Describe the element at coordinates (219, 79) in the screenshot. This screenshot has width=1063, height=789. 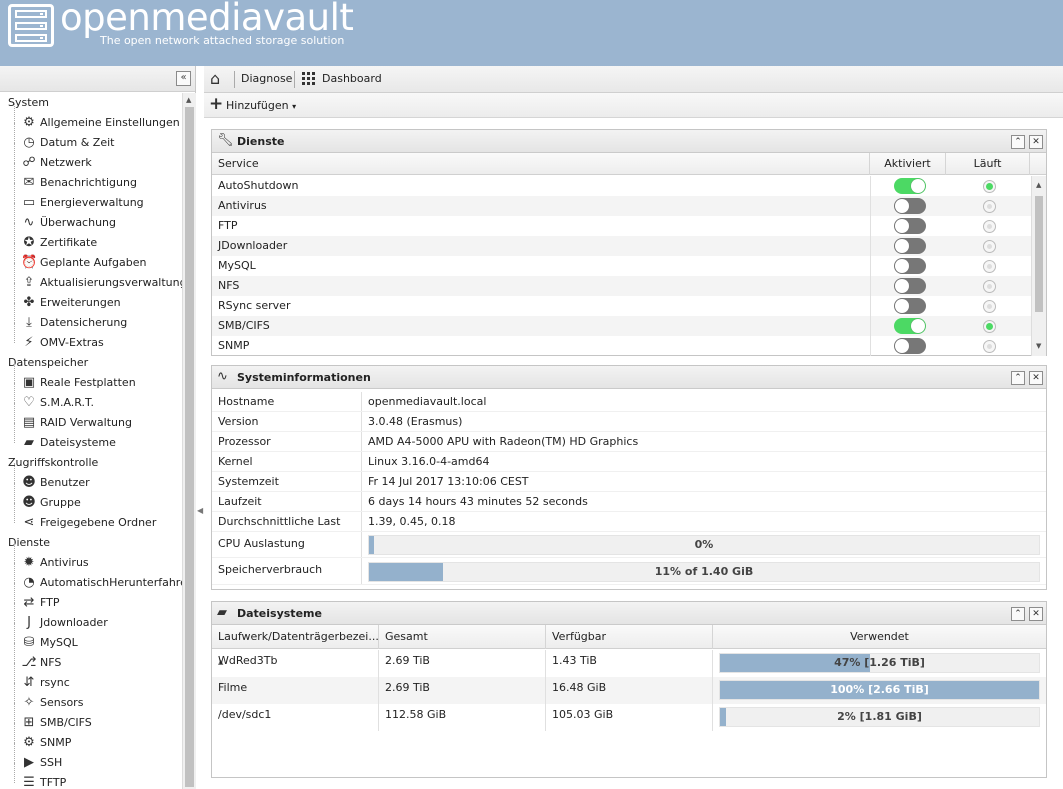
I see `home-icon: ⌂` at that location.